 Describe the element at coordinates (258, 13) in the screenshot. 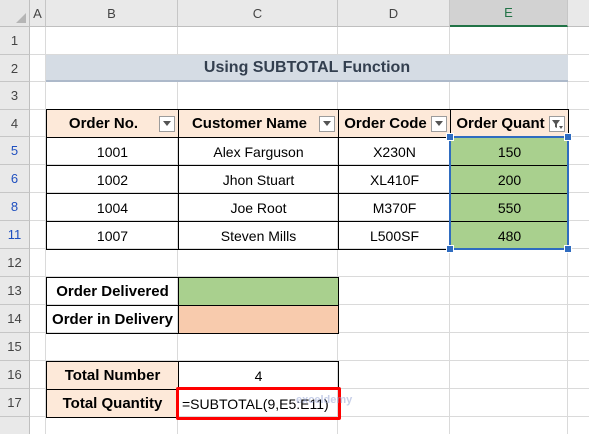

I see `column-header-c: C` at that location.